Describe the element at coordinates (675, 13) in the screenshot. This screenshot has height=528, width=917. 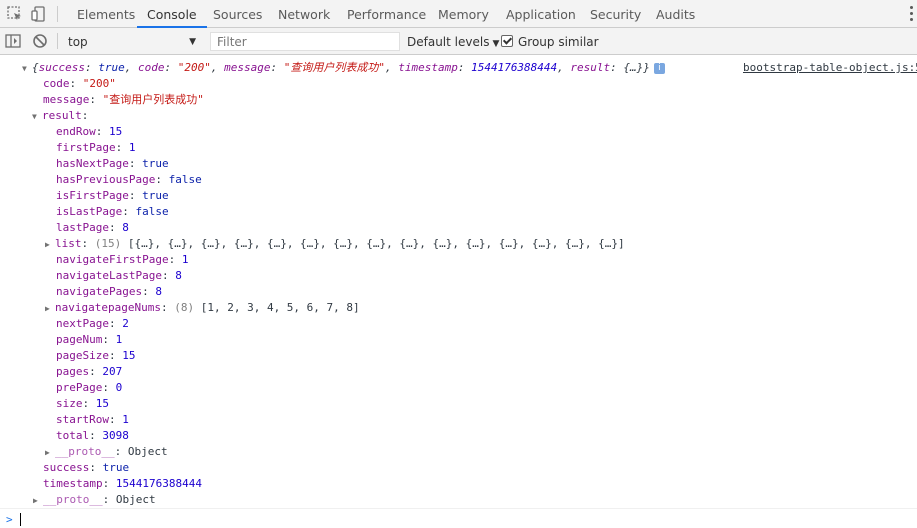
I see `tab-audits: Audits` at that location.